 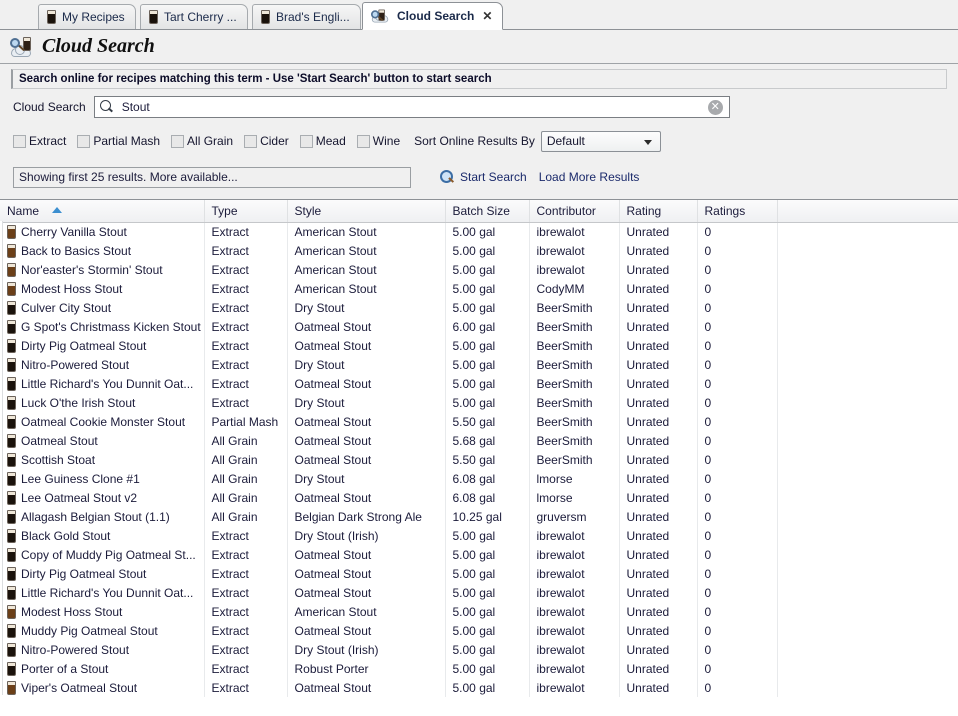 What do you see at coordinates (433, 16) in the screenshot?
I see `tab-cloud-search: Cloud Search ✕` at bounding box center [433, 16].